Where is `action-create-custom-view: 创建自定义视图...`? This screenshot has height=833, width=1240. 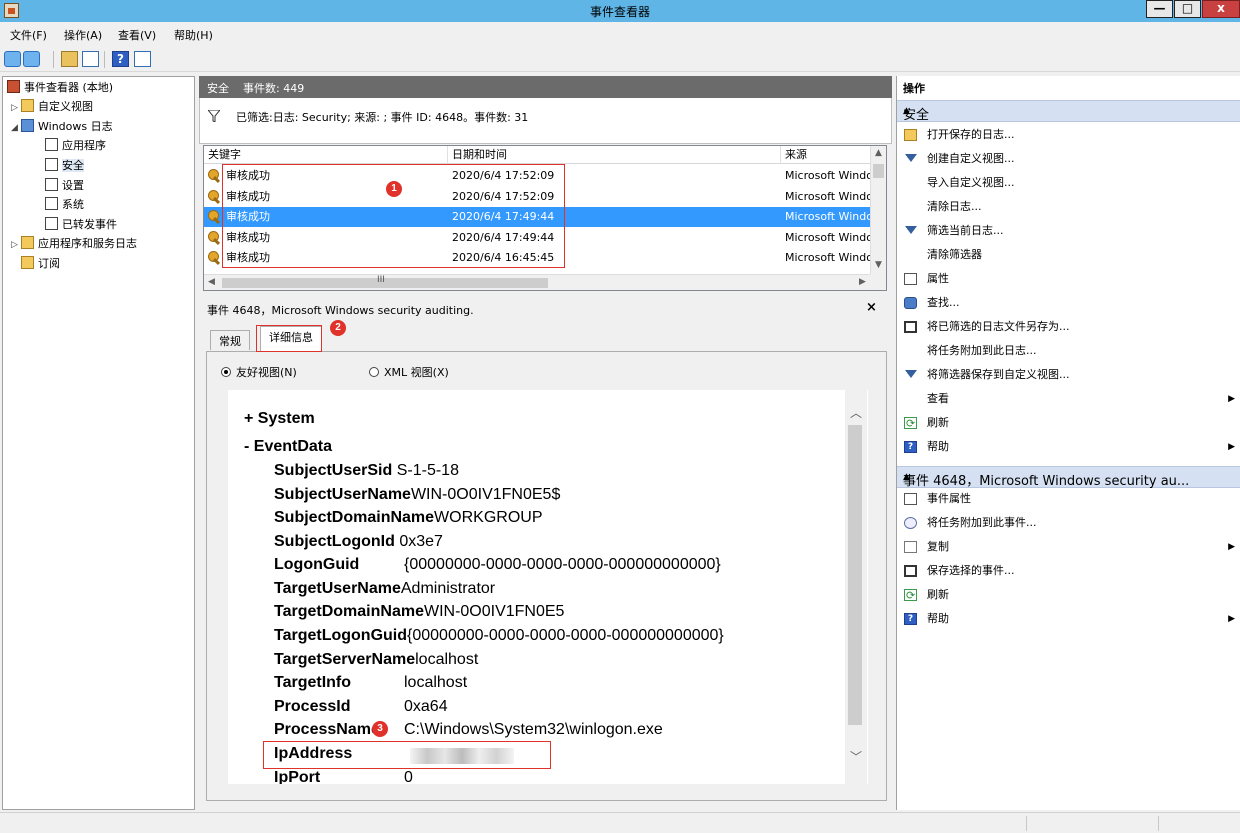 action-create-custom-view: 创建自定义视图... is located at coordinates (1068, 159).